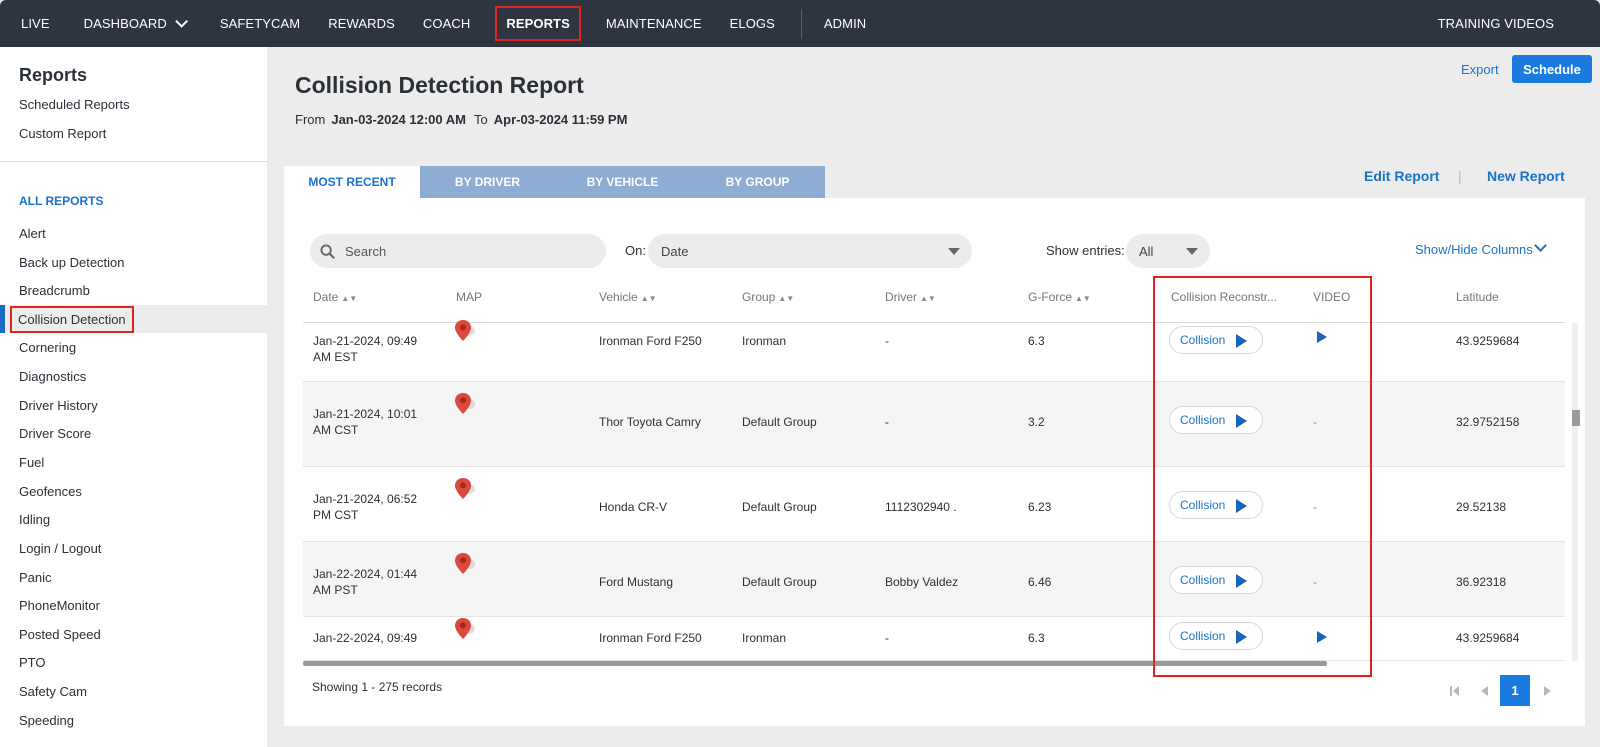  Describe the element at coordinates (61, 201) in the screenshot. I see `sidebar-section-all-reports: ALL REPORTS` at that location.